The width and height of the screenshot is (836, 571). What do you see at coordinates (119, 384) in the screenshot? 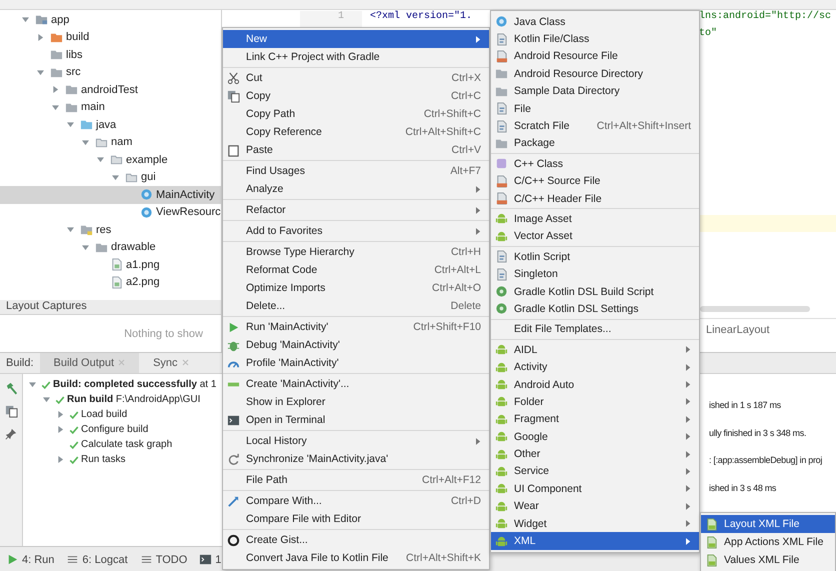
I see `build-step: Build: completed successfully at 1` at bounding box center [119, 384].